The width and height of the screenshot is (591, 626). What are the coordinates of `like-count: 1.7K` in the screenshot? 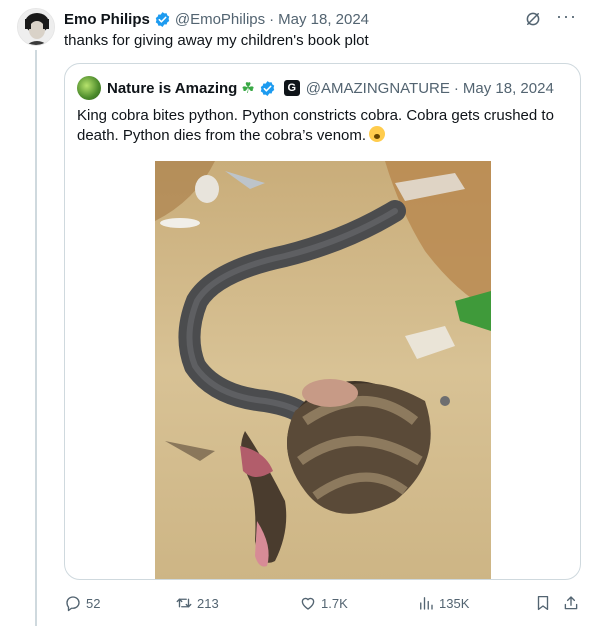 It's located at (334, 603).